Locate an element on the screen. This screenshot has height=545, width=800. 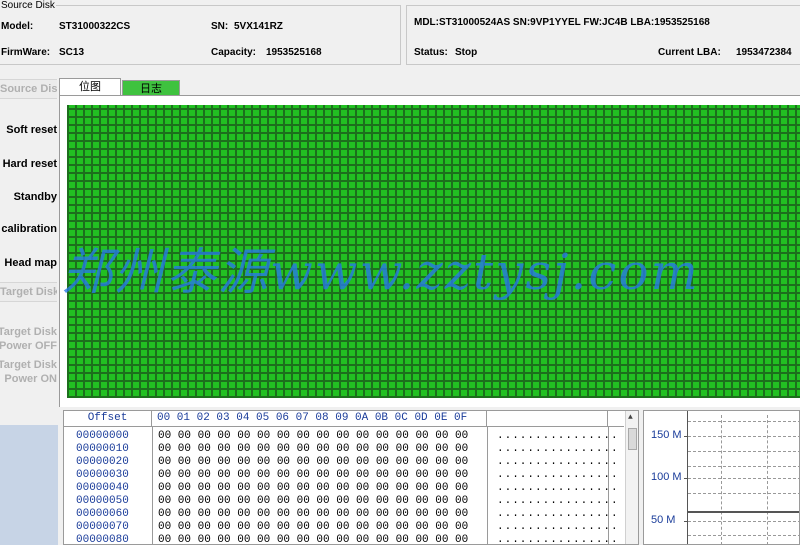
status-value: Stop is located at coordinates (466, 52).